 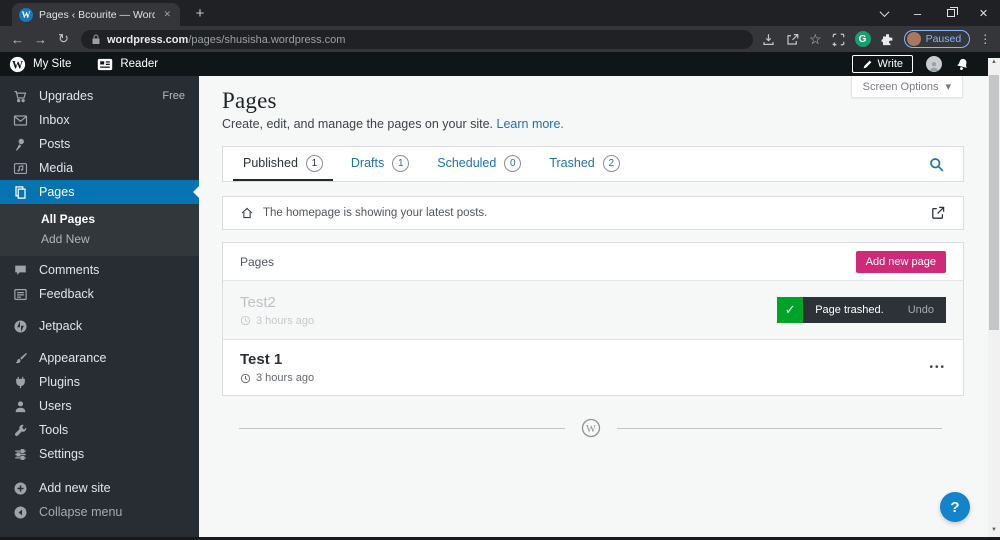 I want to click on sidebar-label: Posts, so click(x=55, y=144).